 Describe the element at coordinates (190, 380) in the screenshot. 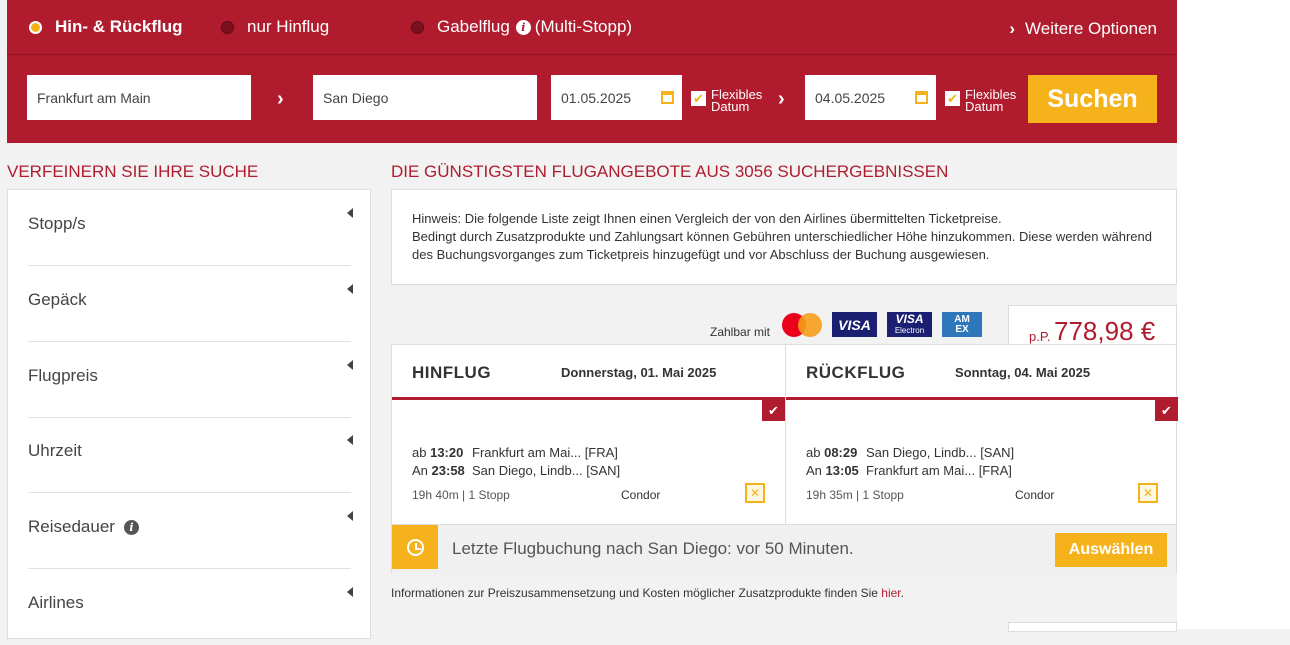

I see `filter-price: Flugpreis` at that location.